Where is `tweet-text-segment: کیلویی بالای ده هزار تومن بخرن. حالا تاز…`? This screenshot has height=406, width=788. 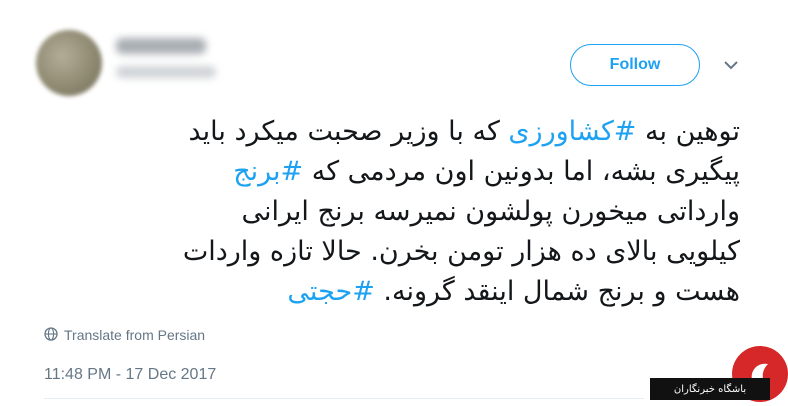 tweet-text-segment: کیلویی بالای ده هزار تومن بخرن. حالا تاز… is located at coordinates (461, 251).